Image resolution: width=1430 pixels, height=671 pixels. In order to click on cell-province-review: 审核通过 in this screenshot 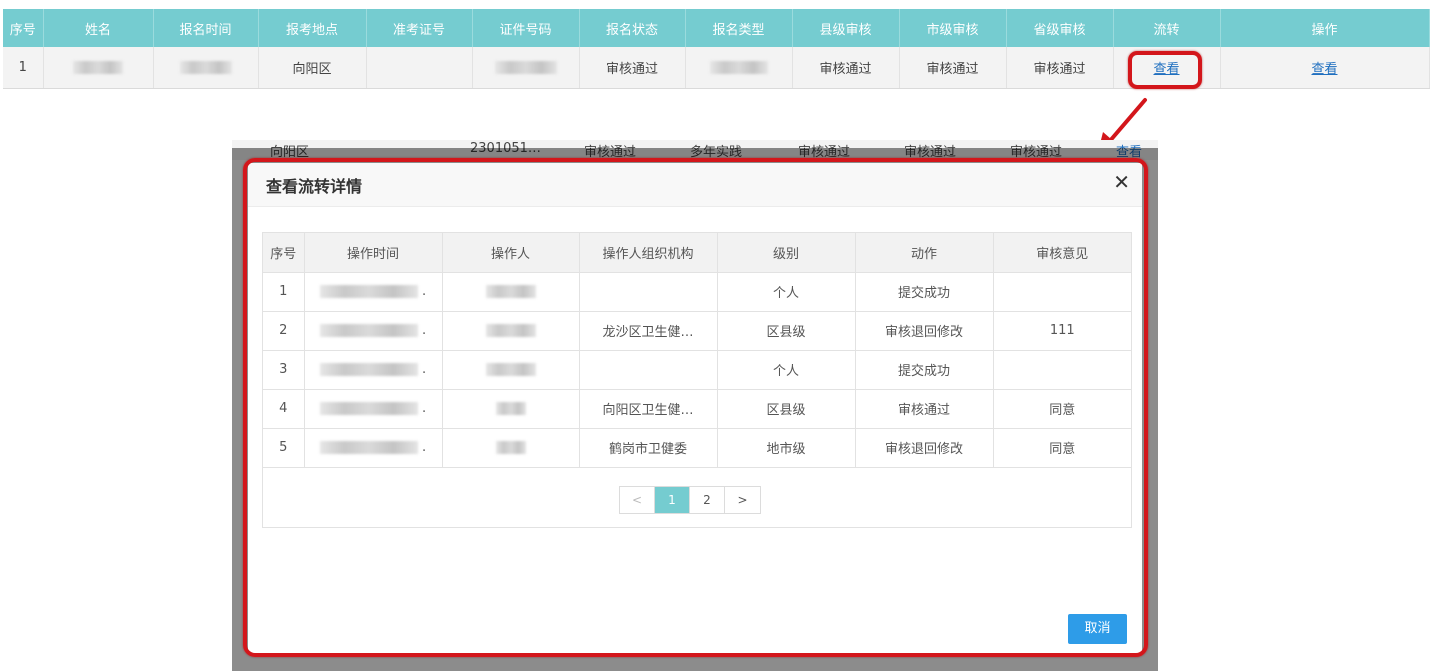, I will do `click(1060, 68)`.